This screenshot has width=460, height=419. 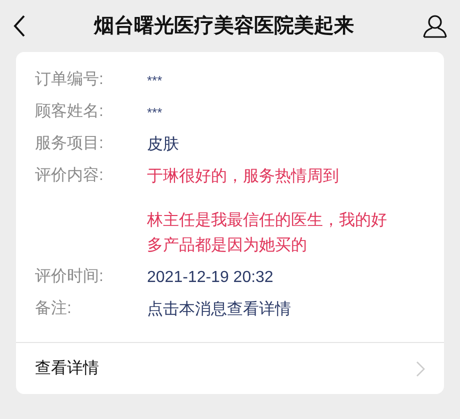 What do you see at coordinates (69, 276) in the screenshot?
I see `field-label: 评价时间:` at bounding box center [69, 276].